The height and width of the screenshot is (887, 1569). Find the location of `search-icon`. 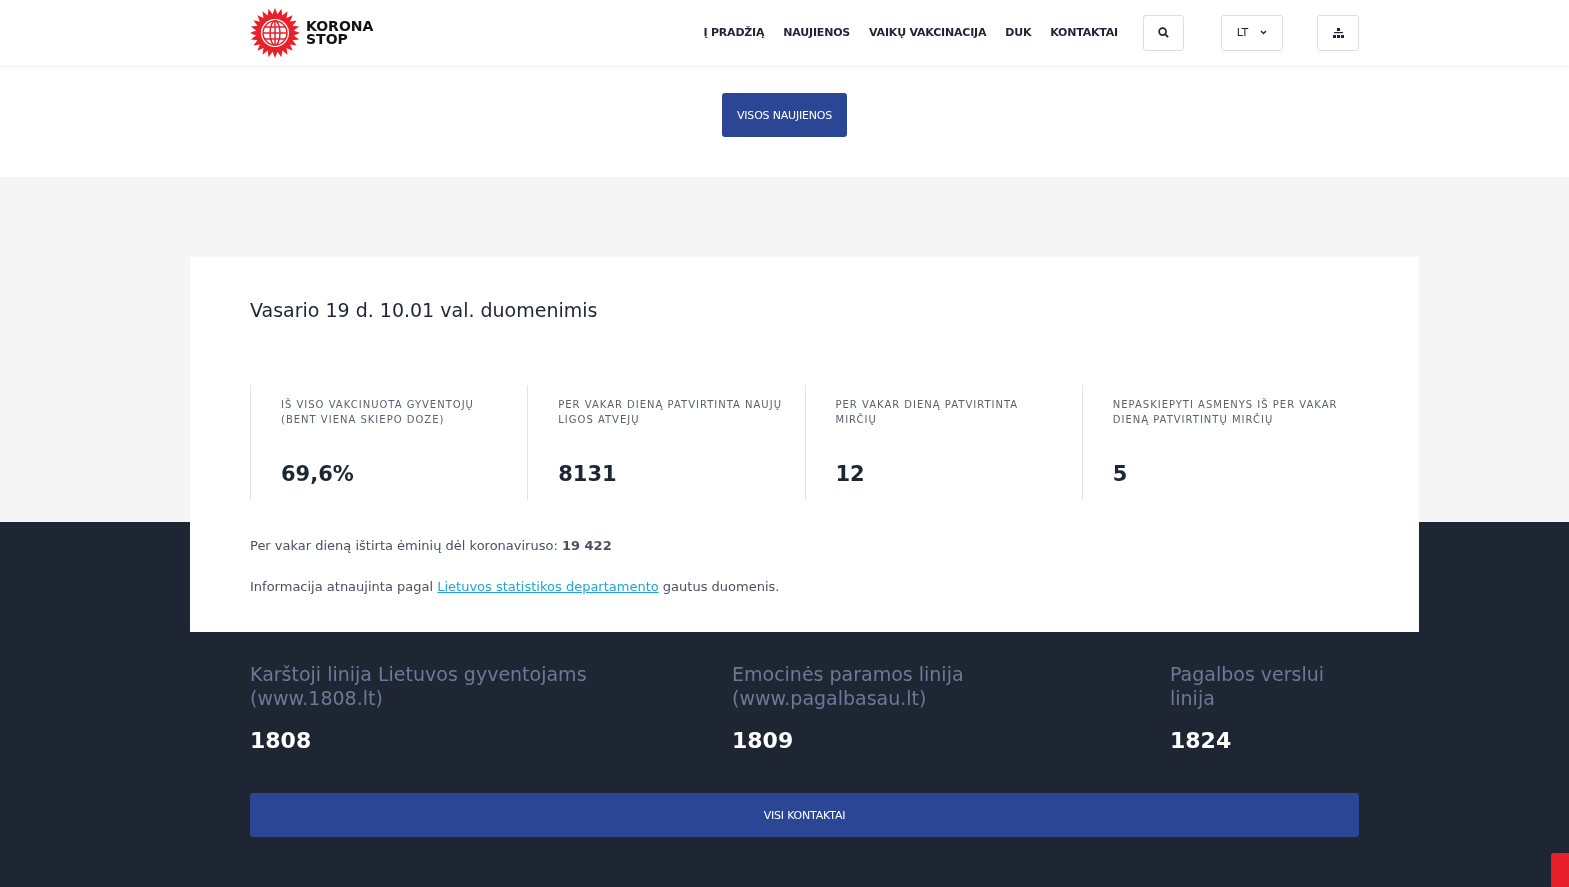

search-icon is located at coordinates (1163, 32).